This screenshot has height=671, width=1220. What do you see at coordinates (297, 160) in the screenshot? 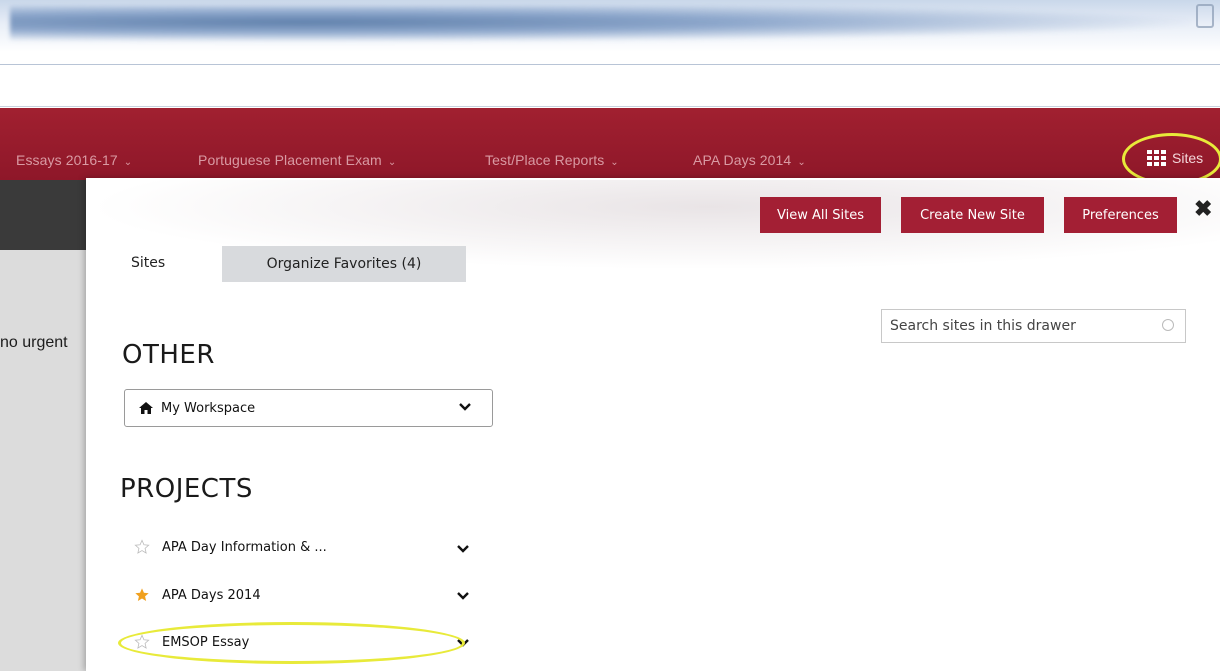
I see `nav-tab-portuguese-placement: Portuguese Placement Exam ⌄` at bounding box center [297, 160].